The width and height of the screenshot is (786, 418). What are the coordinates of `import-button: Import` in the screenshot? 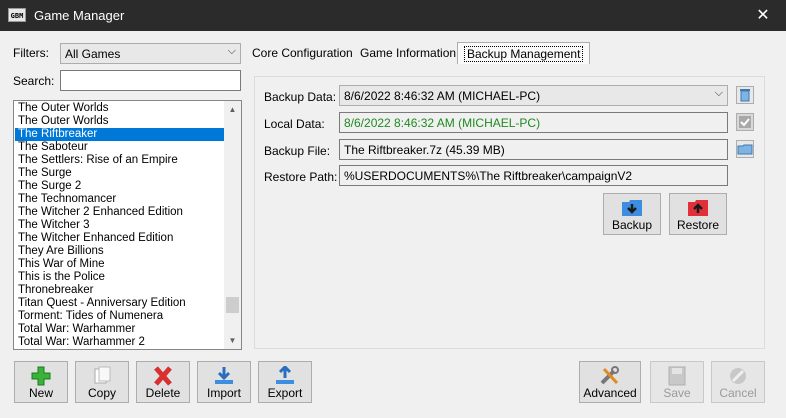 It's located at (224, 382).